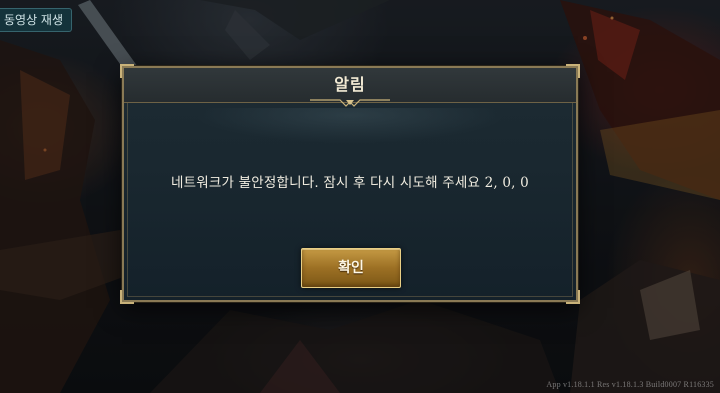  Describe the element at coordinates (326, 183) in the screenshot. I see `dialog-message-text: 네트워크가 불안정합니다. 잠시 후 다시 시도해 주세요` at that location.